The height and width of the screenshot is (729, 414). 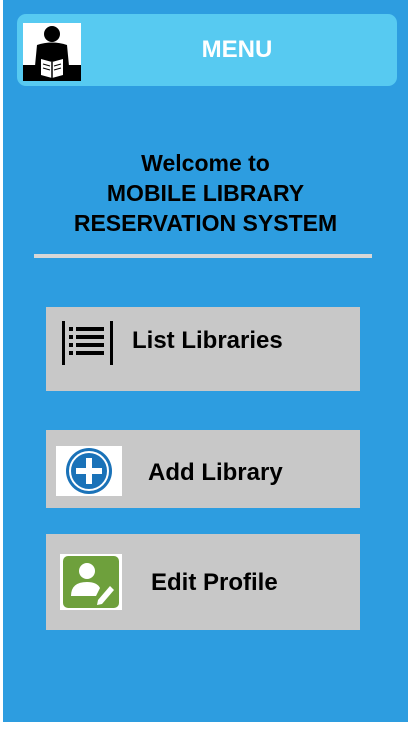 What do you see at coordinates (88, 343) in the screenshot?
I see `list-icon` at bounding box center [88, 343].